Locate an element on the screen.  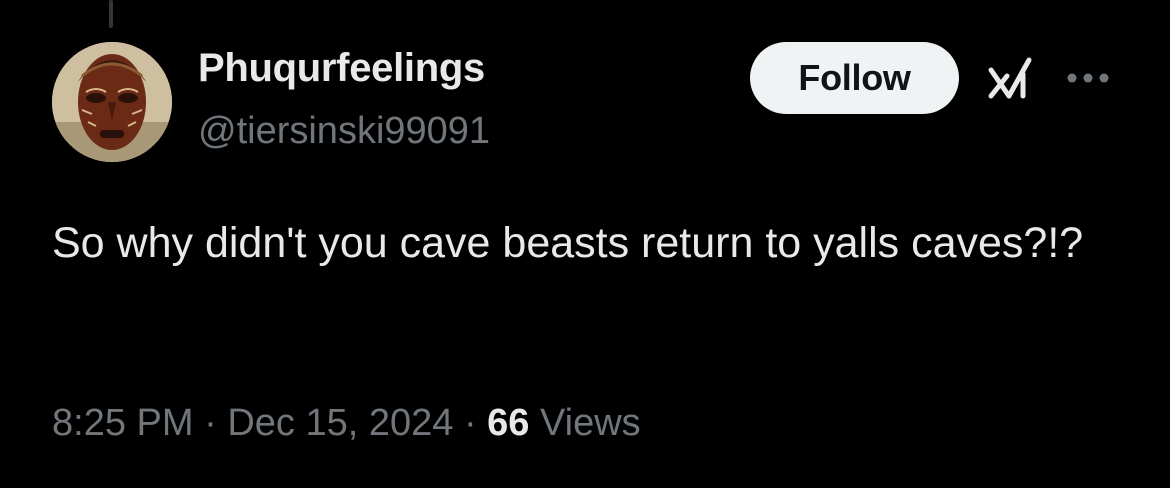
more-options-icon is located at coordinates (1088, 78).